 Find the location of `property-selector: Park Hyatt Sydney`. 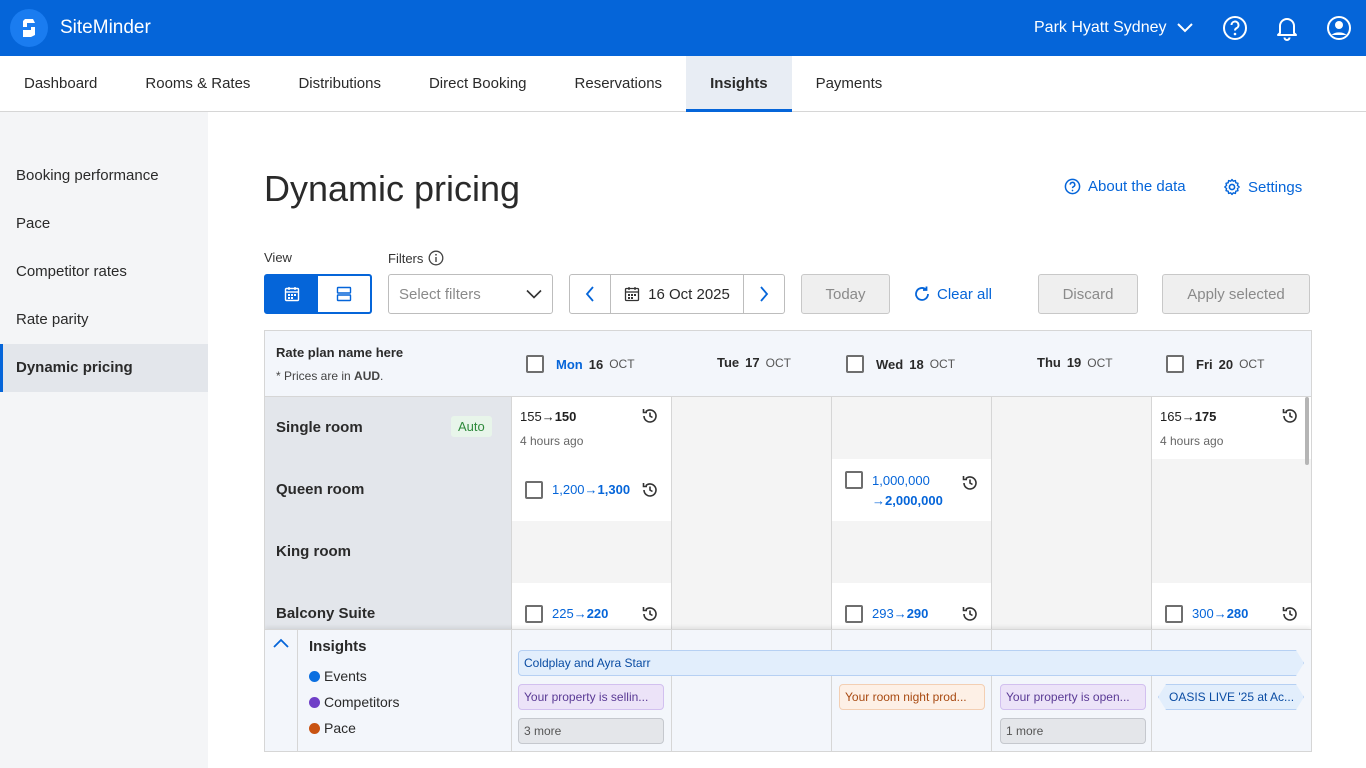

property-selector: Park Hyatt Sydney is located at coordinates (1113, 28).